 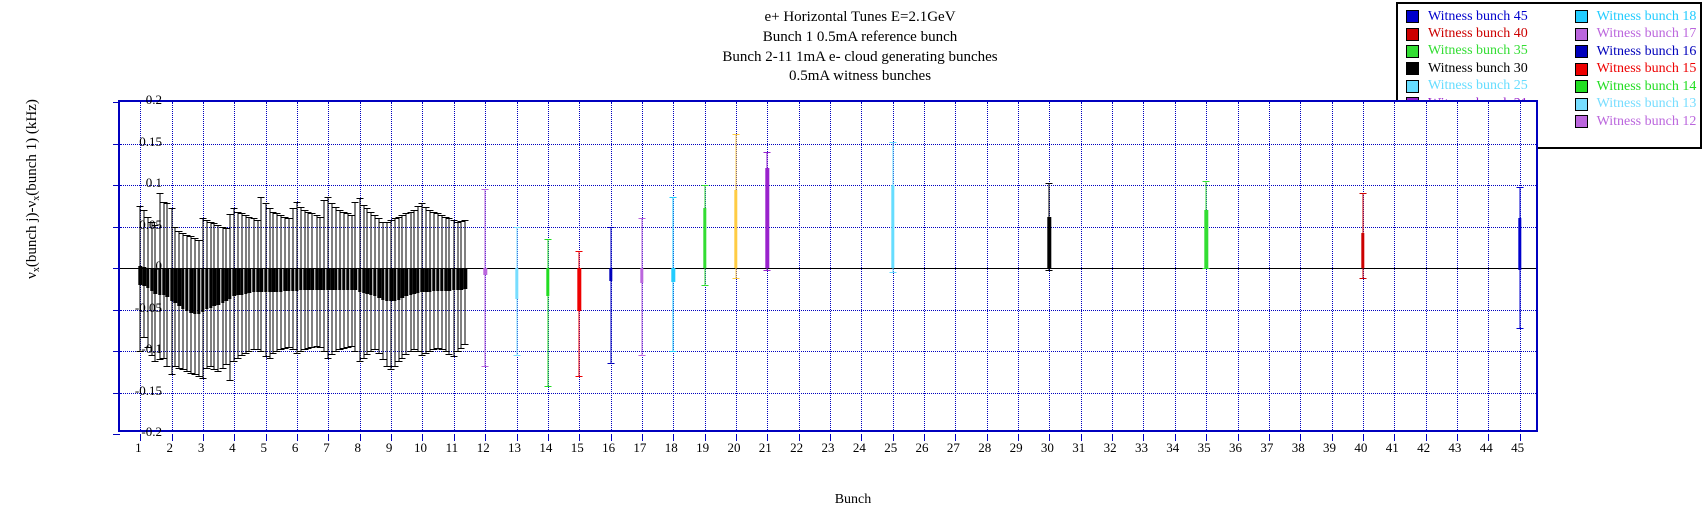 What do you see at coordinates (1637, 122) in the screenshot?
I see `legend-entry: Witness bunch 12` at bounding box center [1637, 122].